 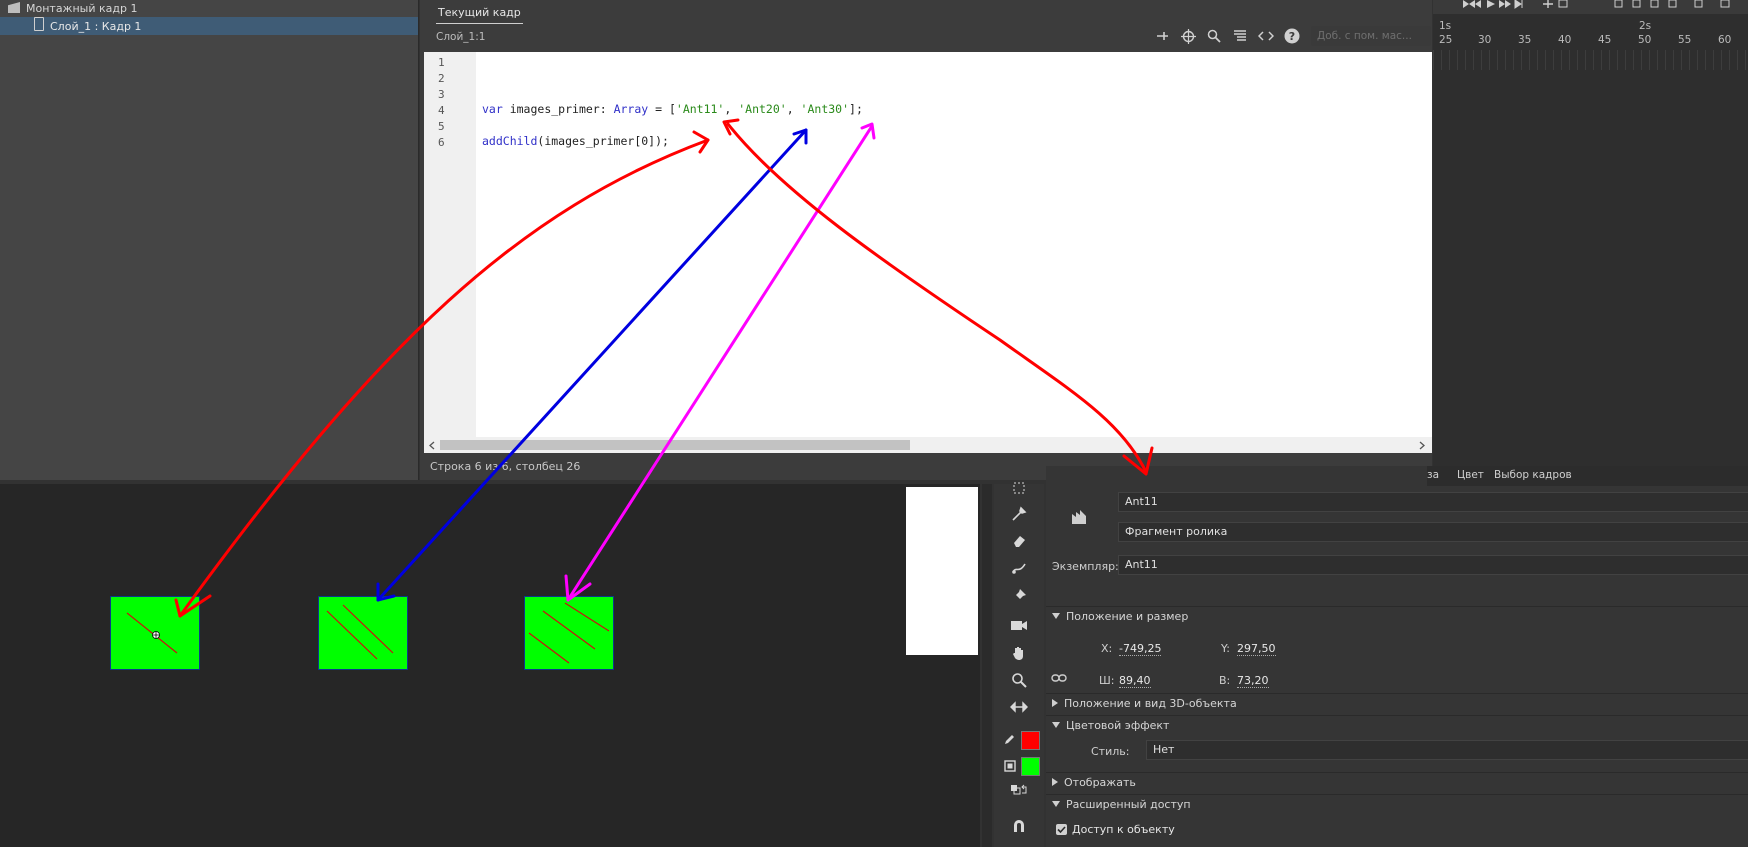 What do you see at coordinates (825, 109) in the screenshot?
I see `string-ant30: 'Ant30'` at bounding box center [825, 109].